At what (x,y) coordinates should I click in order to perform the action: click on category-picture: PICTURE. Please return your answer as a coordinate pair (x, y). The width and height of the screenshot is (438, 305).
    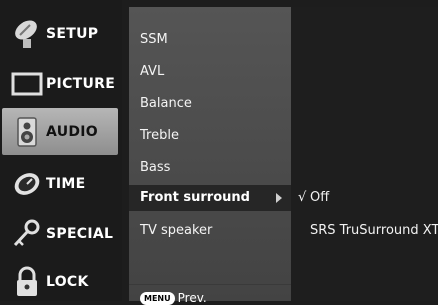
    Looking at the image, I should click on (60, 83).